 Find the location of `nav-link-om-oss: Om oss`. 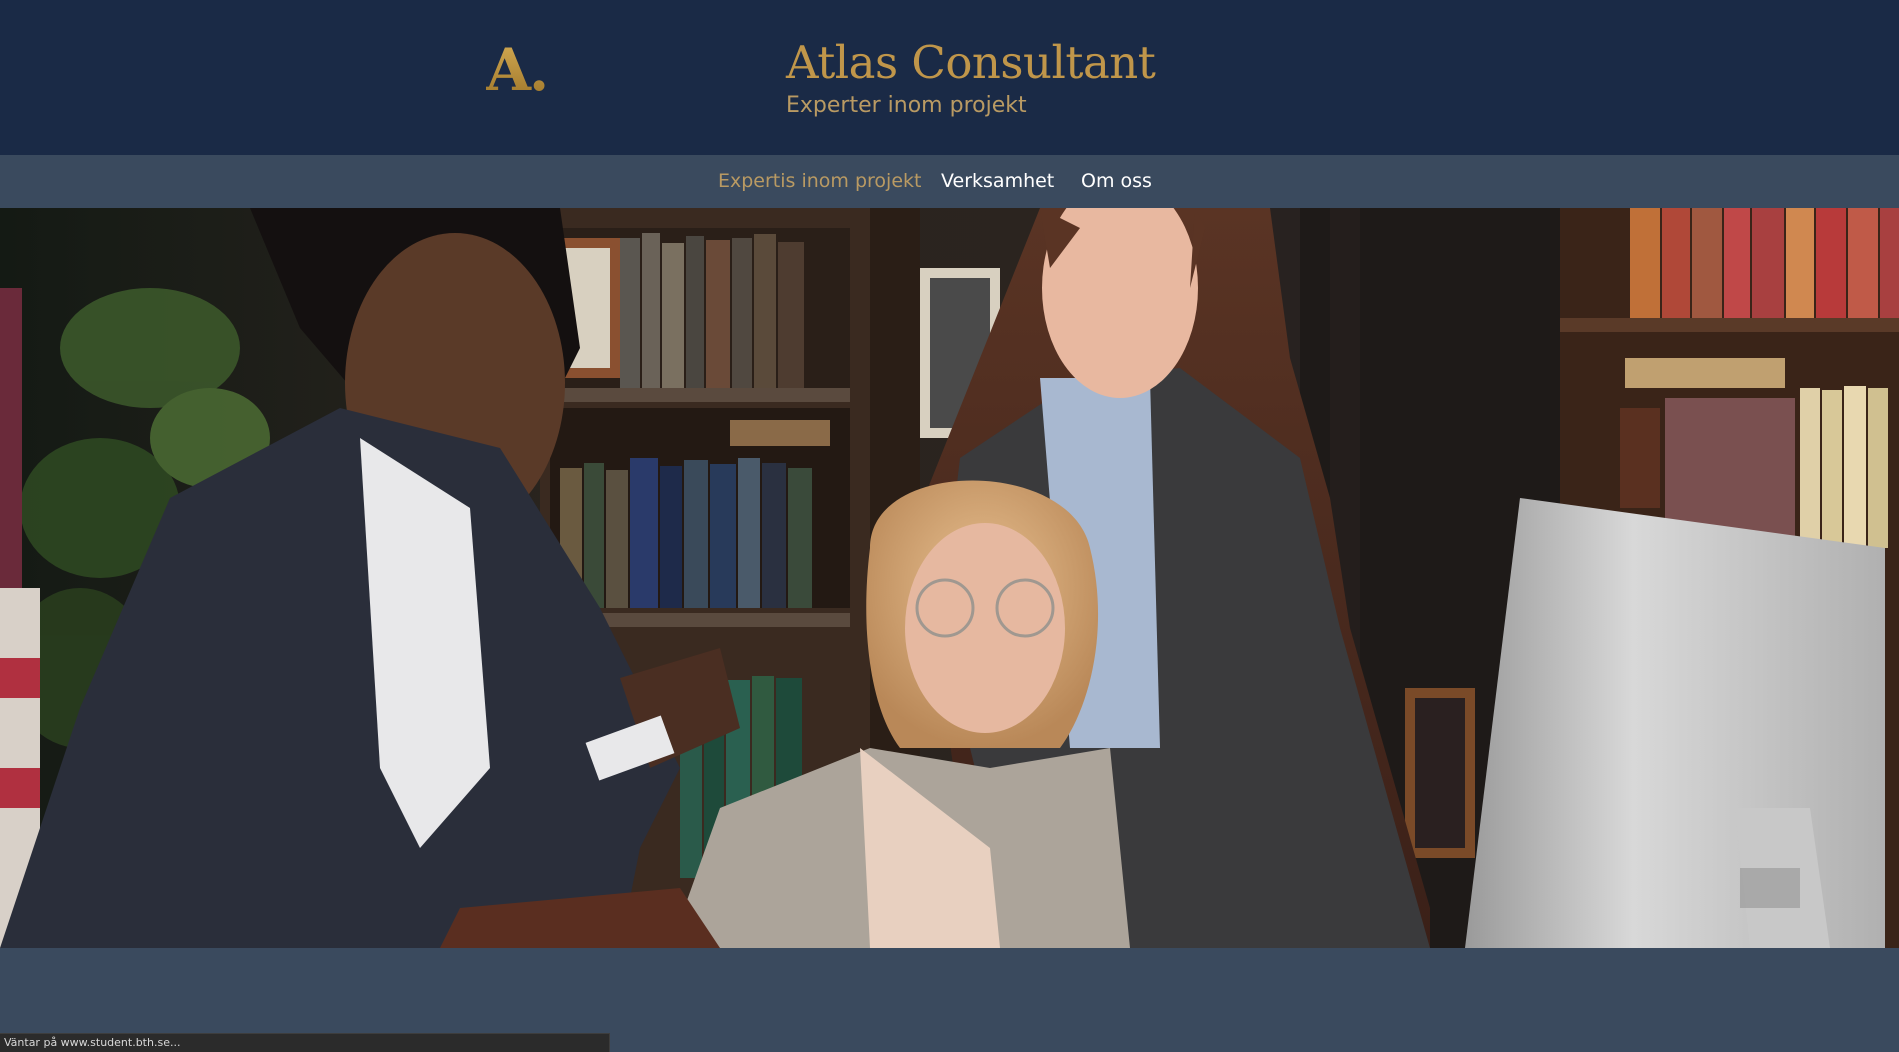

nav-link-om-oss: Om oss is located at coordinates (1116, 181).